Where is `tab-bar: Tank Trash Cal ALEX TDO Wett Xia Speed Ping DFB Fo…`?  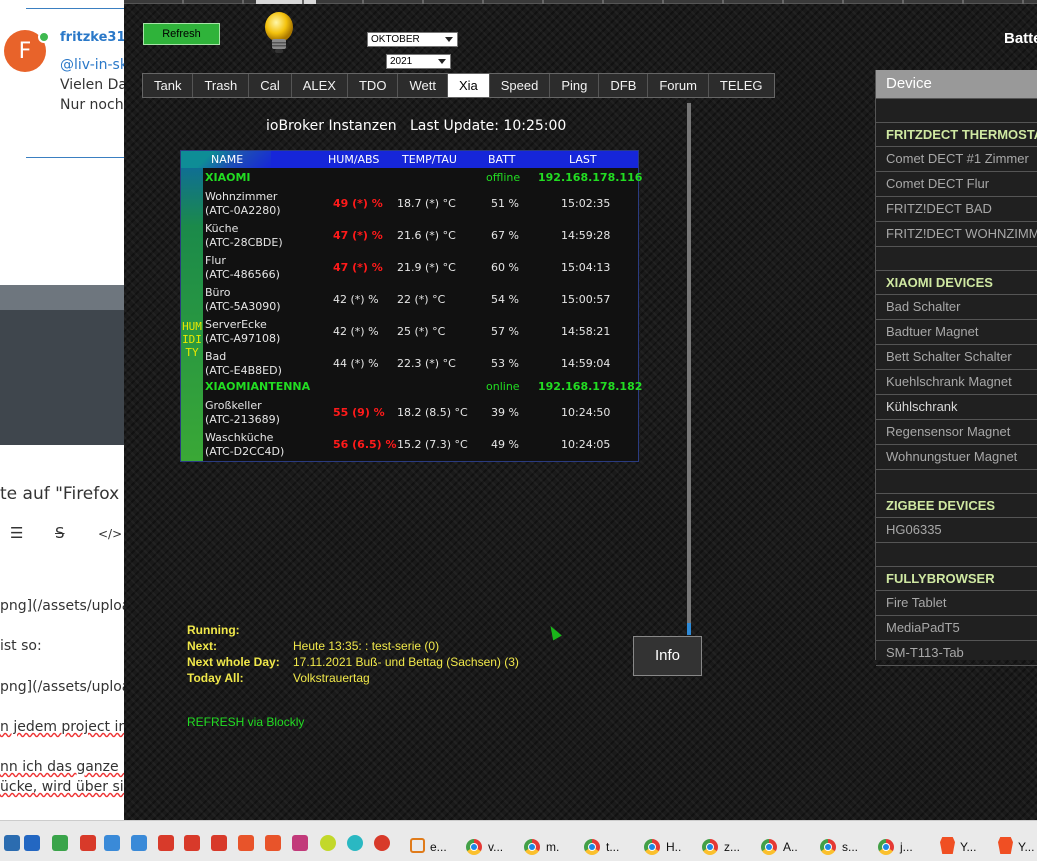 tab-bar: Tank Trash Cal ALEX TDO Wett Xia Speed Ping DFB Fo… is located at coordinates (458, 85).